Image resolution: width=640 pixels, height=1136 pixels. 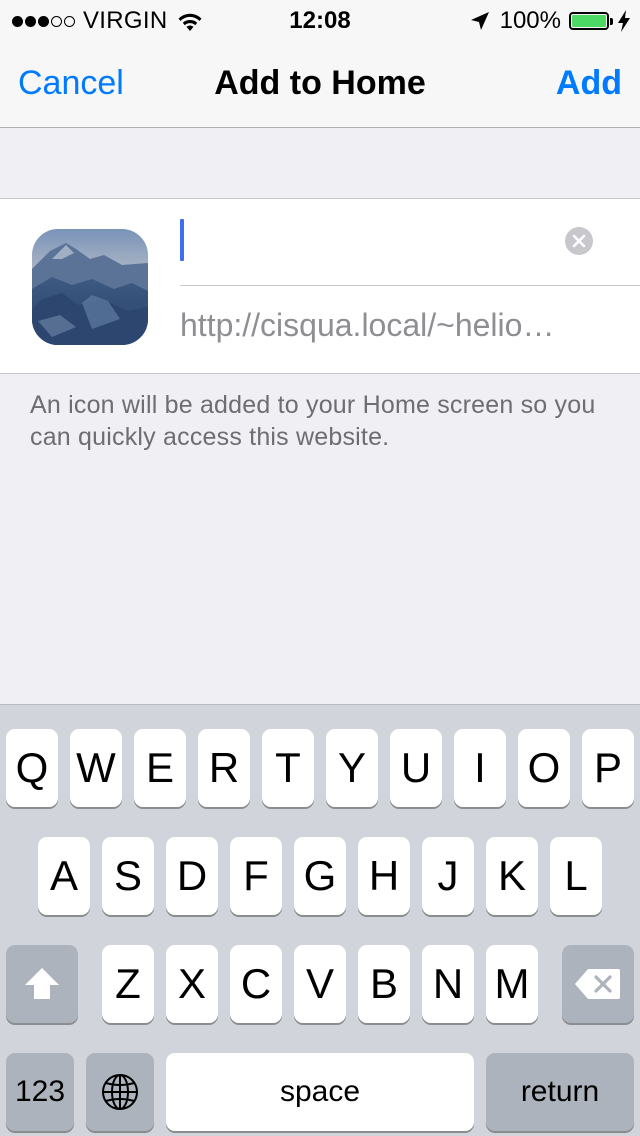 What do you see at coordinates (352, 768) in the screenshot?
I see `key-y: Y` at bounding box center [352, 768].